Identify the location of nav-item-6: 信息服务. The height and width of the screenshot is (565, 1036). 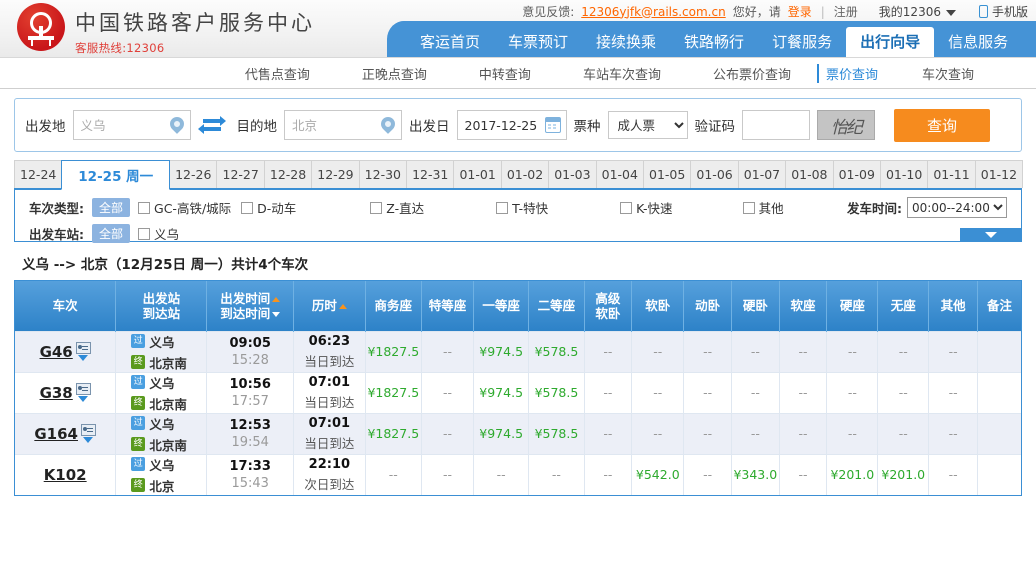
(978, 42).